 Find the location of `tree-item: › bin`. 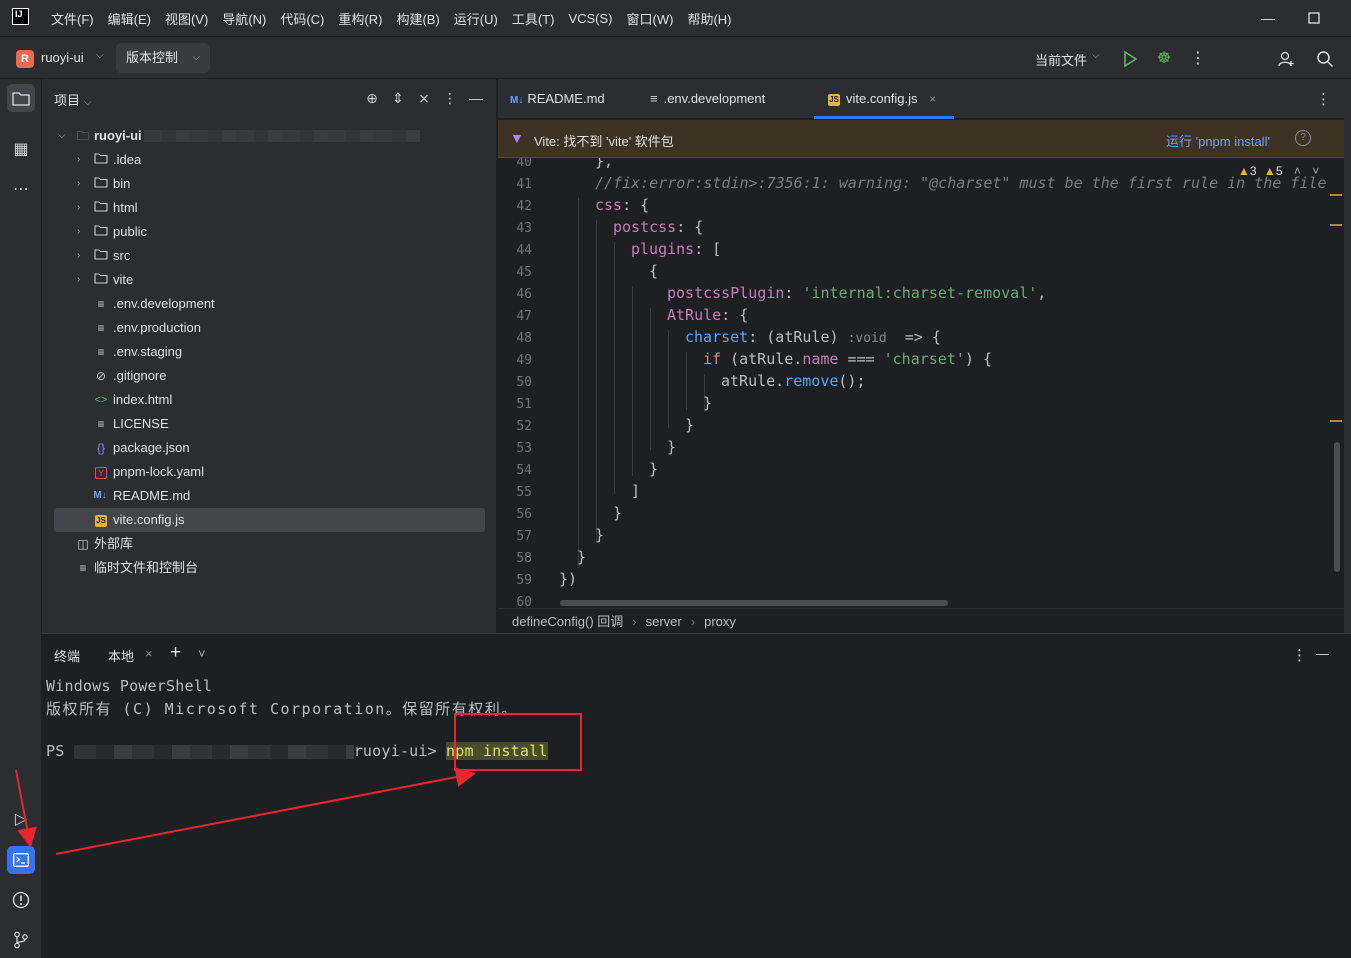

tree-item: › bin is located at coordinates (269, 184).